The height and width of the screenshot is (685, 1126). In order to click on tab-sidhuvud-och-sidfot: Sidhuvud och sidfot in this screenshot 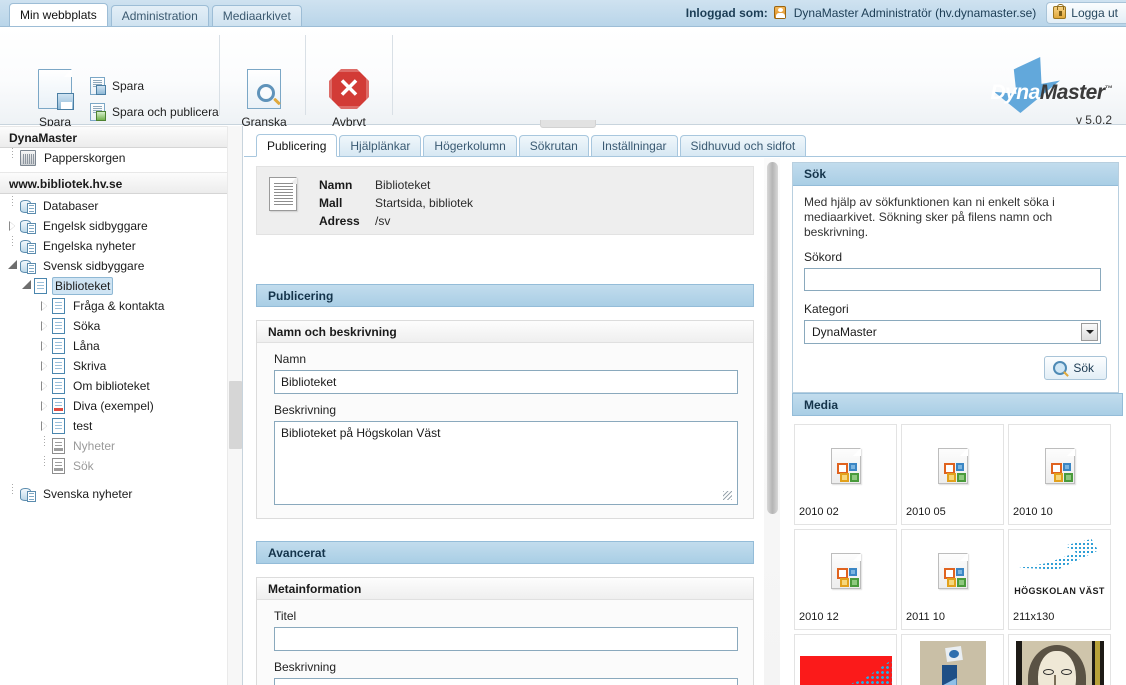, I will do `click(743, 145)`.